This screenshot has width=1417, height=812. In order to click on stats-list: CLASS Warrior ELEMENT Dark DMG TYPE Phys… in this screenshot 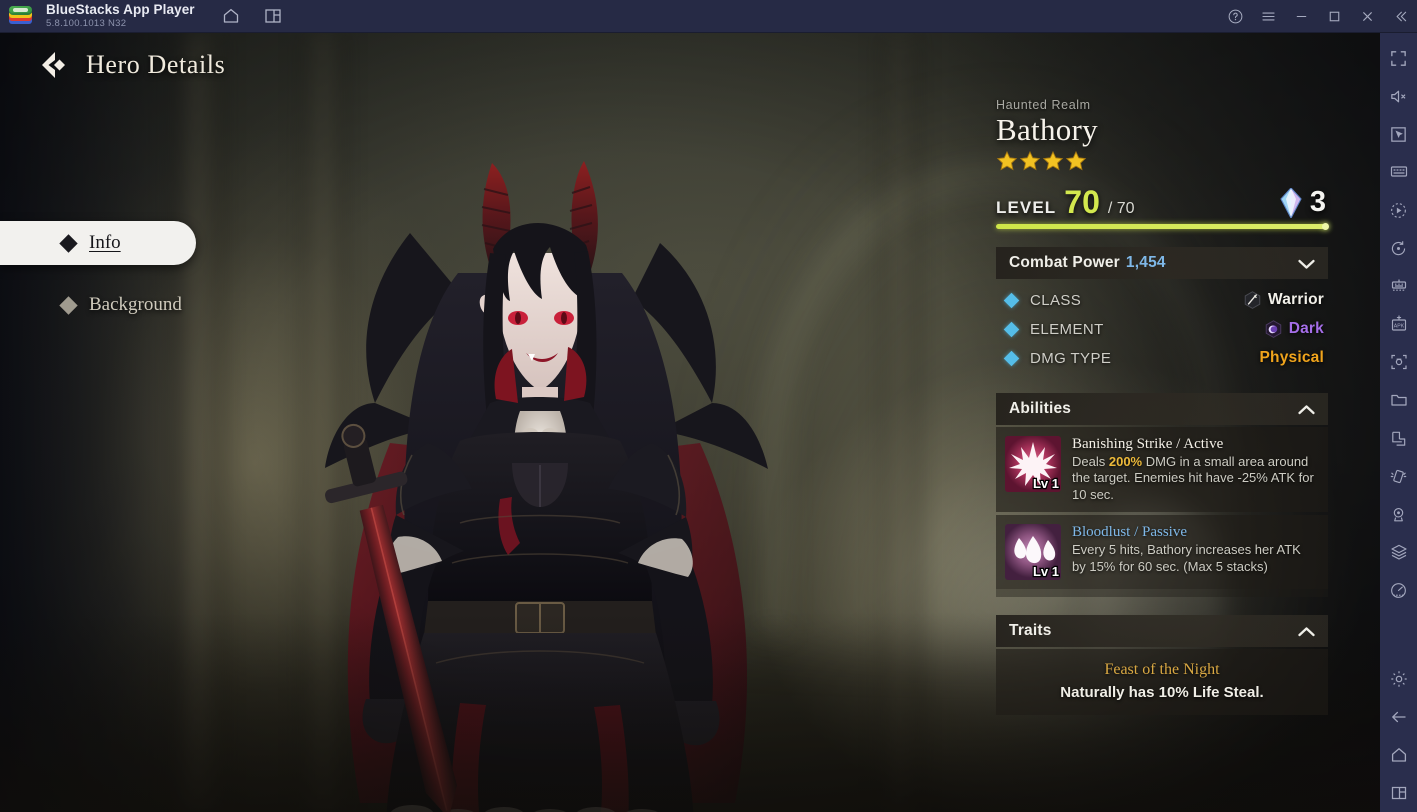, I will do `click(1162, 327)`.